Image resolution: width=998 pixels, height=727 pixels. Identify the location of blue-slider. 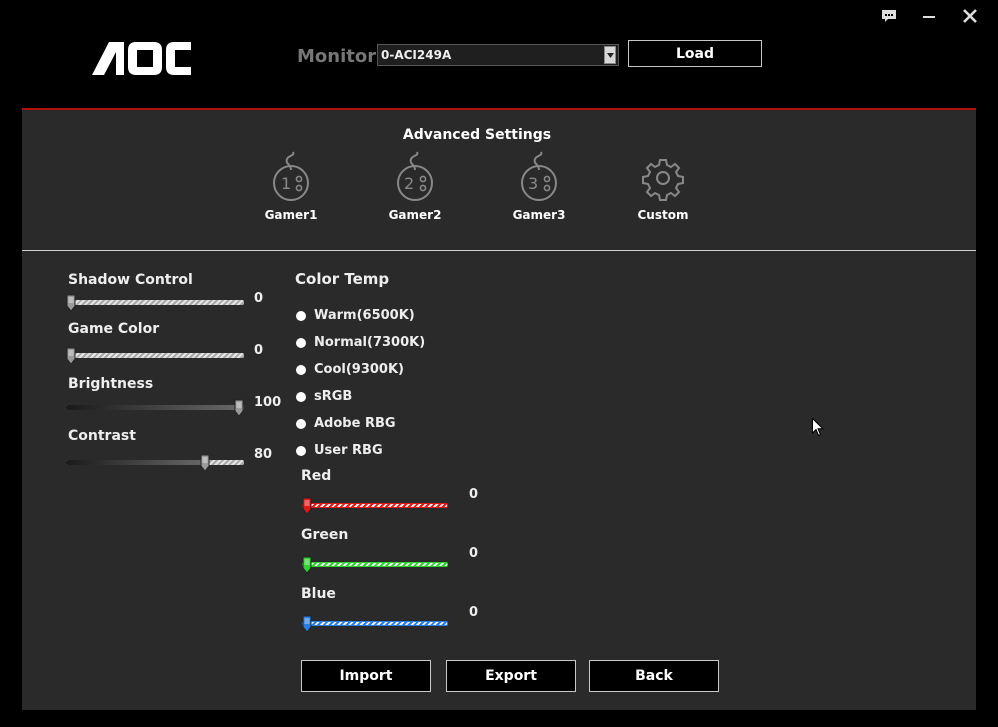
(375, 623).